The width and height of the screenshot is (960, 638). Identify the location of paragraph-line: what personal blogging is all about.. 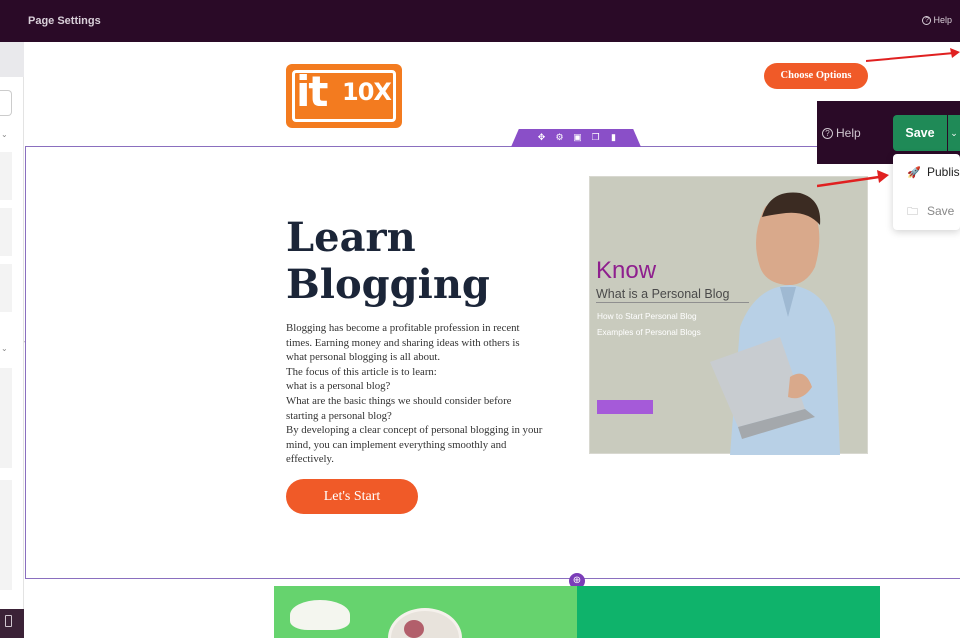
(363, 357).